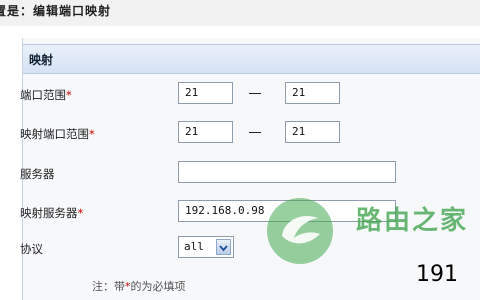  What do you see at coordinates (240, 13) in the screenshot?
I see `top-bar: 置是：编辑端口映射` at bounding box center [240, 13].